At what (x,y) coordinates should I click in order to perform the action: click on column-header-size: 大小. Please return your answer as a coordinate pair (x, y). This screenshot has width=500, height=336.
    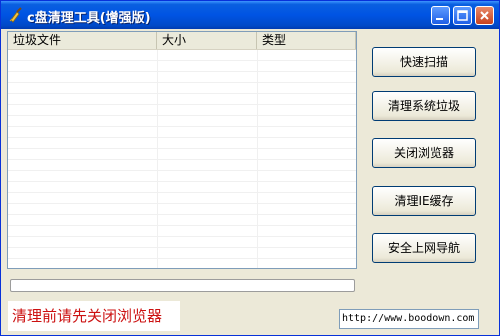
    Looking at the image, I should click on (207, 40).